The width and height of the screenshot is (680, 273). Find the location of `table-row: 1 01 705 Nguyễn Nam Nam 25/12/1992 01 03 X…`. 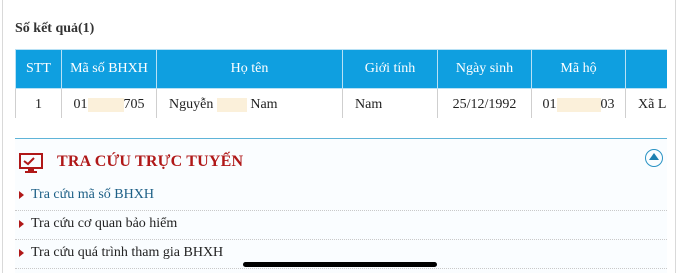

table-row: 1 01 705 Nguyễn Nam Nam 25/12/1992 01 03 X… is located at coordinates (341, 103).